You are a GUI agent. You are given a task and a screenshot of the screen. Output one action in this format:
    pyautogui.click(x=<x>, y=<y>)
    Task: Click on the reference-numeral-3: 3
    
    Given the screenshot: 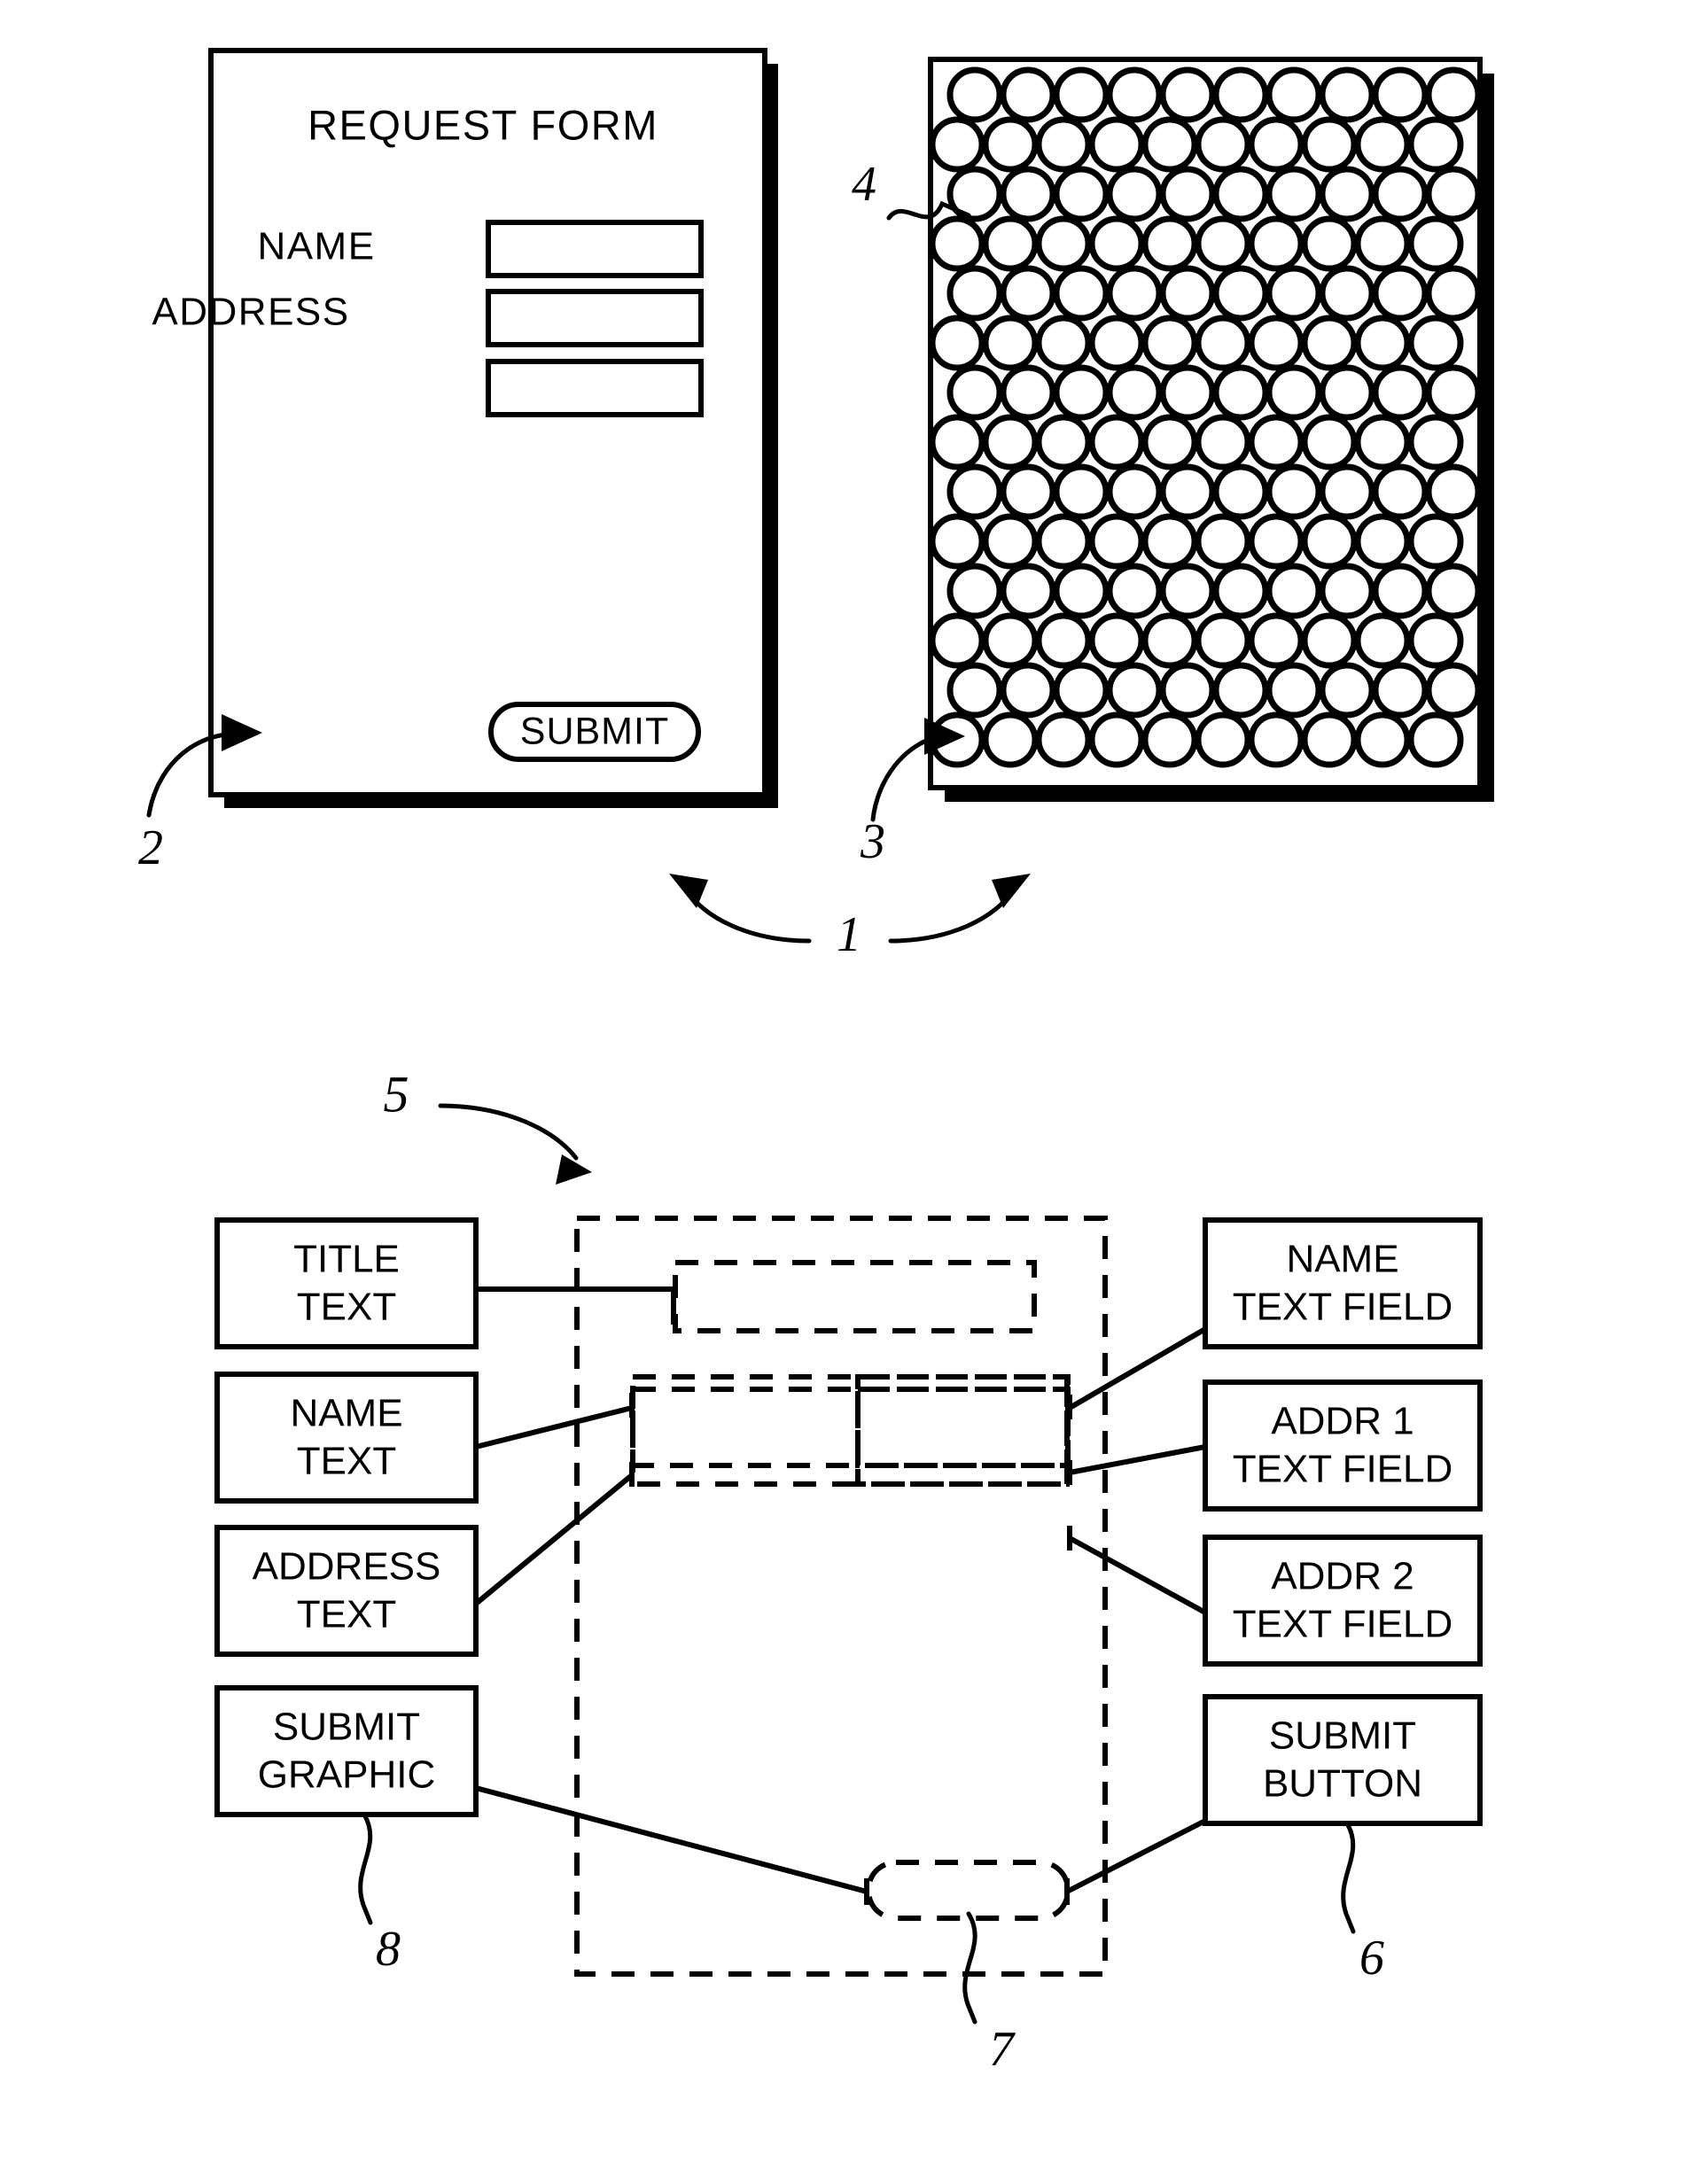 What is the action you would take?
    pyautogui.click(x=873, y=841)
    